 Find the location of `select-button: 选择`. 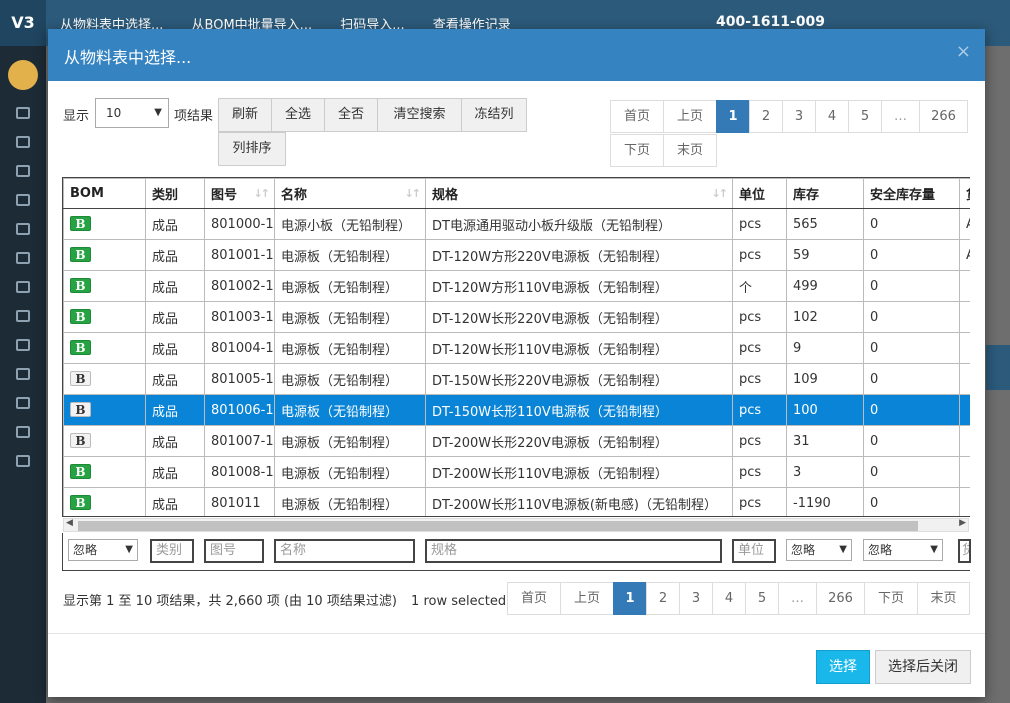

select-button: 选择 is located at coordinates (843, 667).